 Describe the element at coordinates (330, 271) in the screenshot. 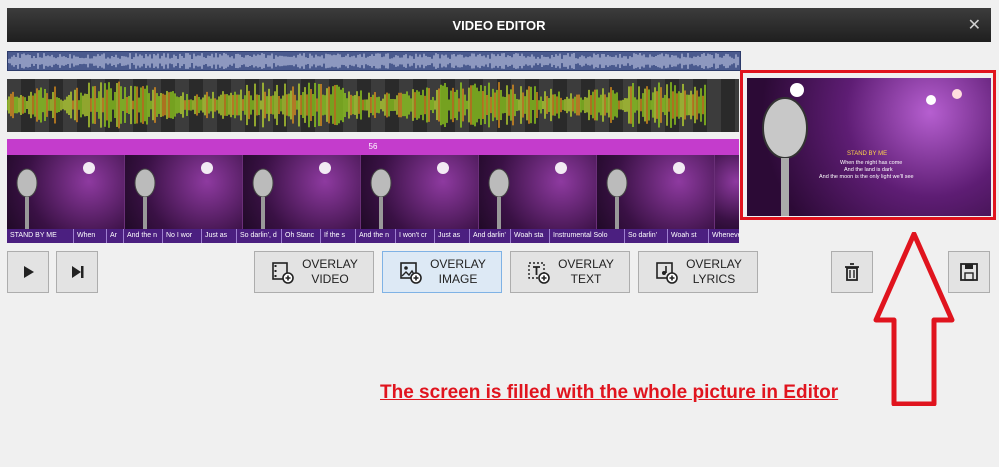

I see `overlay-video-label: OVERLAY VIDEO` at that location.